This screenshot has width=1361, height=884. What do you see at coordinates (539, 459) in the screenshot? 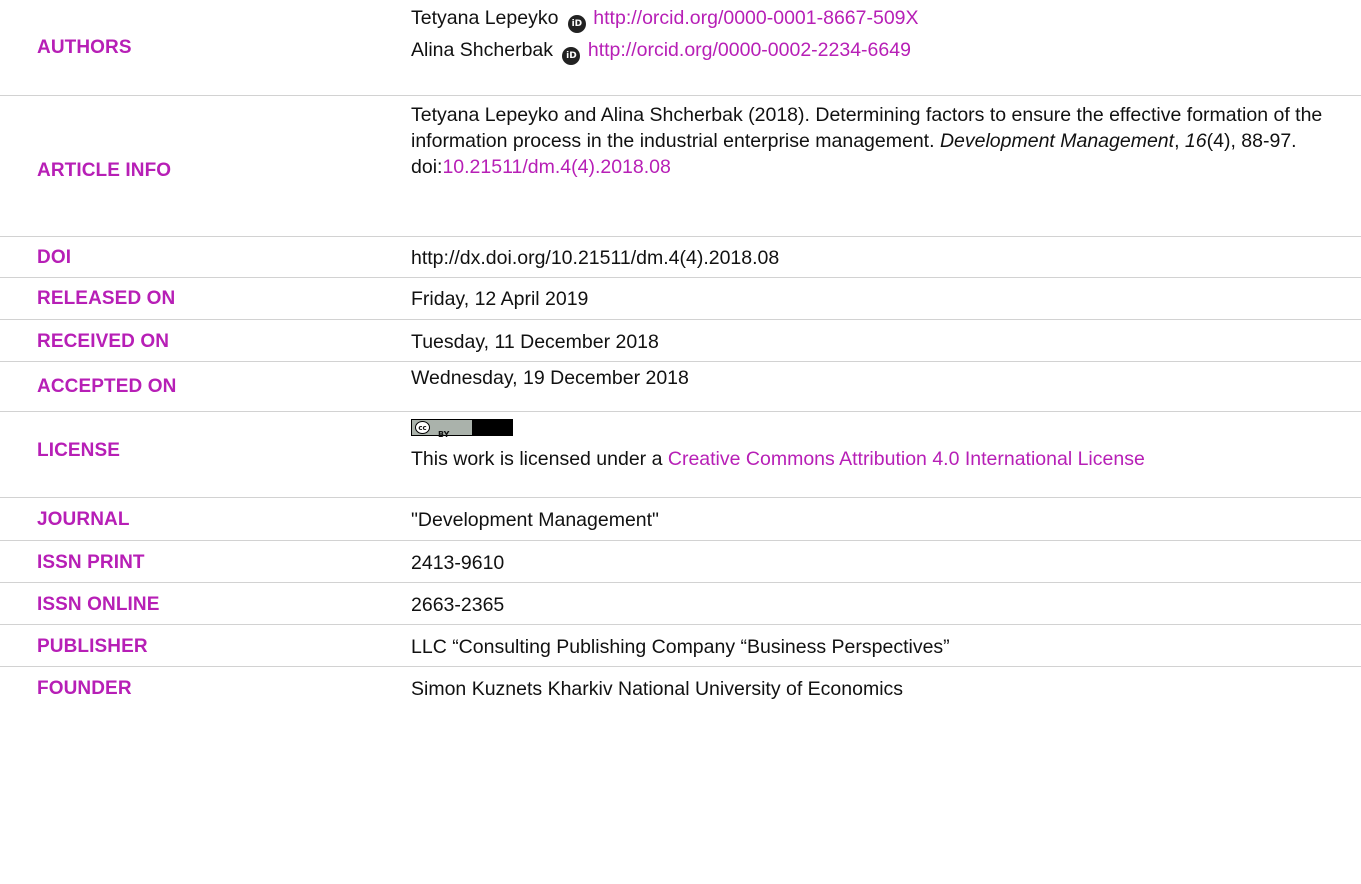
I see `license-text-prefix: This work is licensed under a` at bounding box center [539, 459].